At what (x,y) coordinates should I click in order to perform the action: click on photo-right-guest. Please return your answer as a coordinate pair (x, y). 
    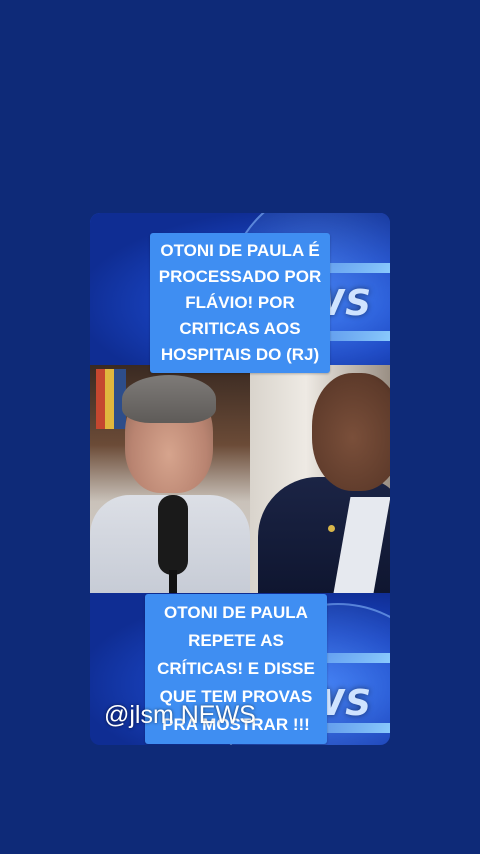
    Looking at the image, I should click on (320, 479).